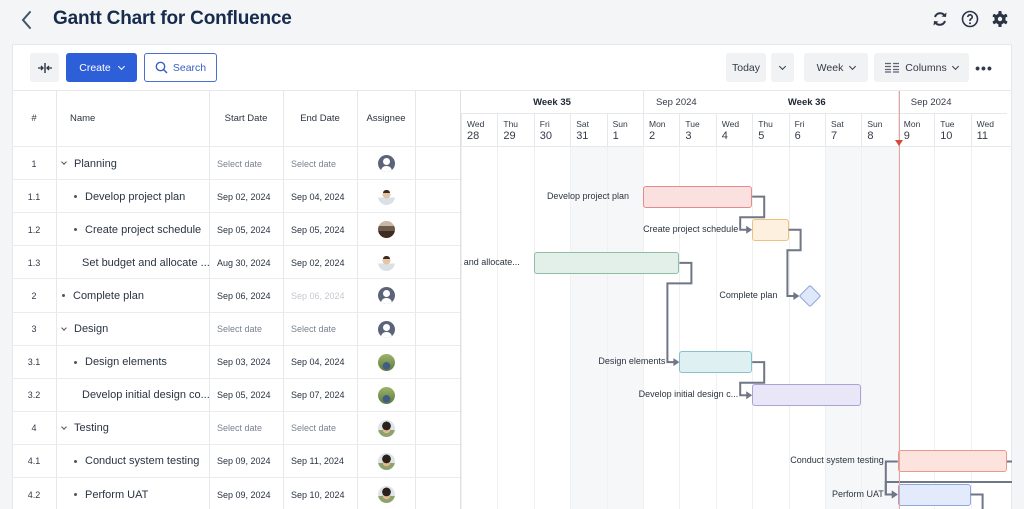  Describe the element at coordinates (984, 67) in the screenshot. I see `more-options-button: •••` at that location.